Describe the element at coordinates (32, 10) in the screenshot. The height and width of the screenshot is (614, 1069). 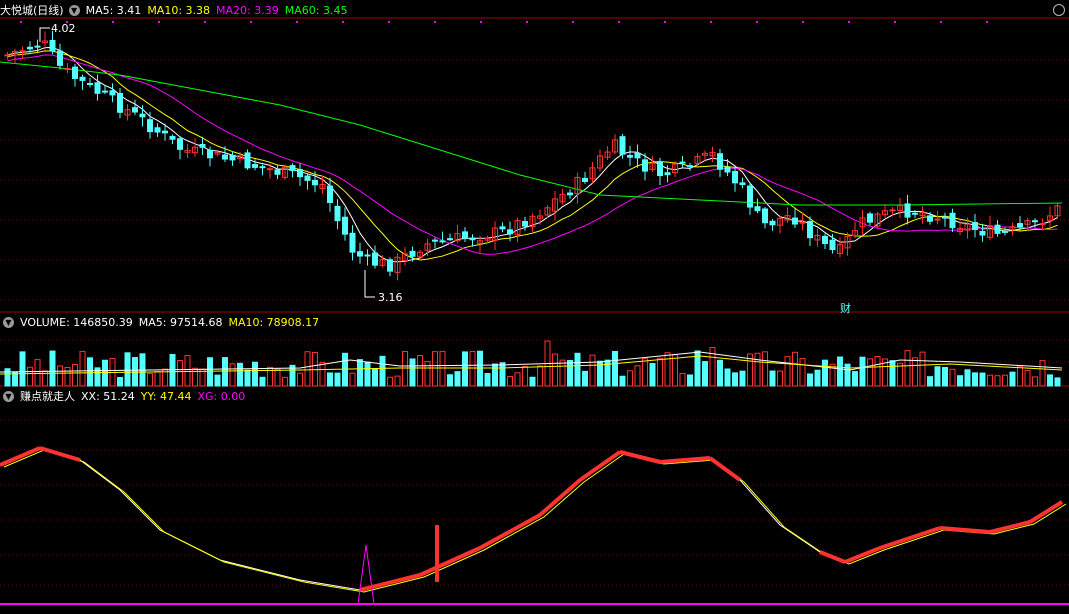
I see `stock-title: 大悦城(日线)` at that location.